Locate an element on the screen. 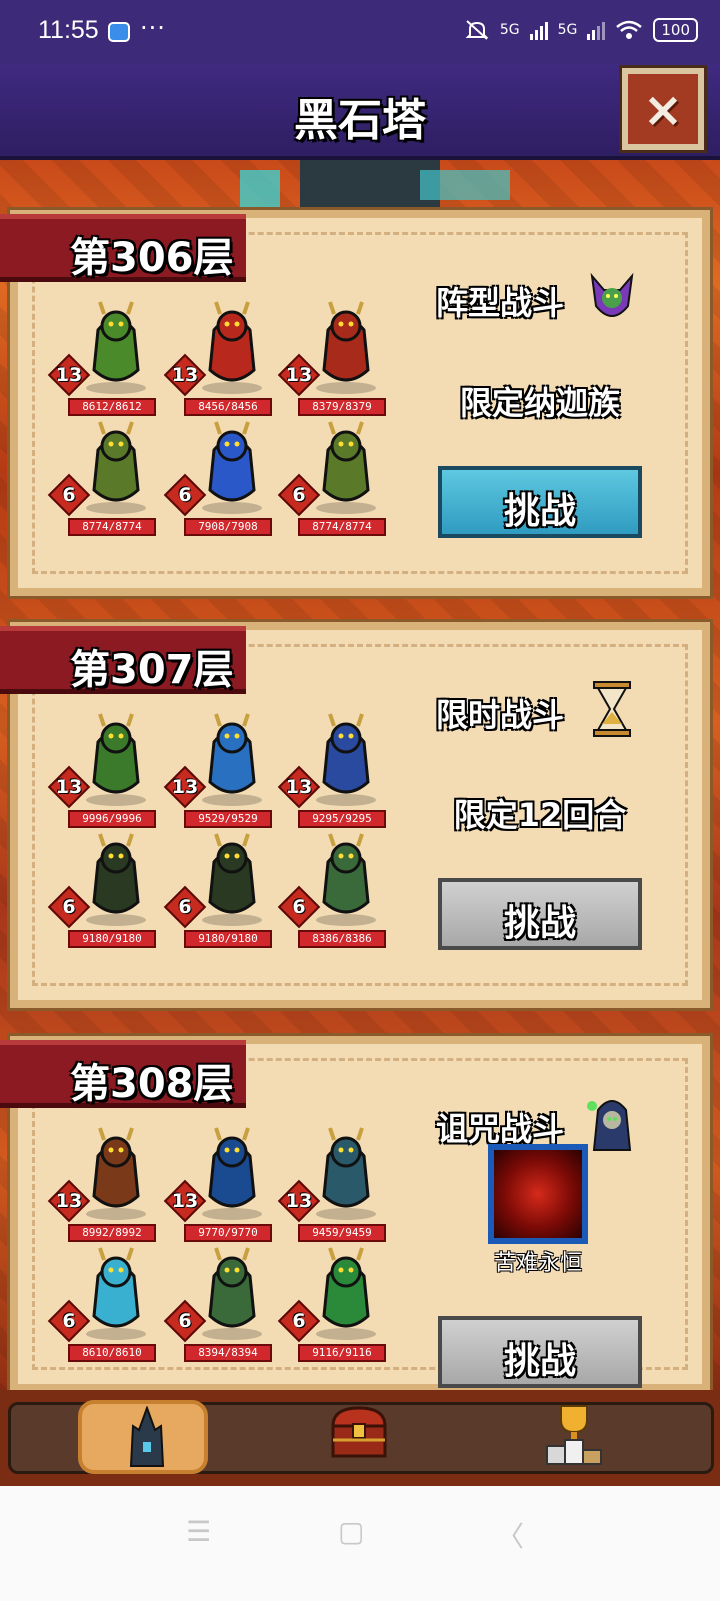  mute-icon is located at coordinates (477, 30).